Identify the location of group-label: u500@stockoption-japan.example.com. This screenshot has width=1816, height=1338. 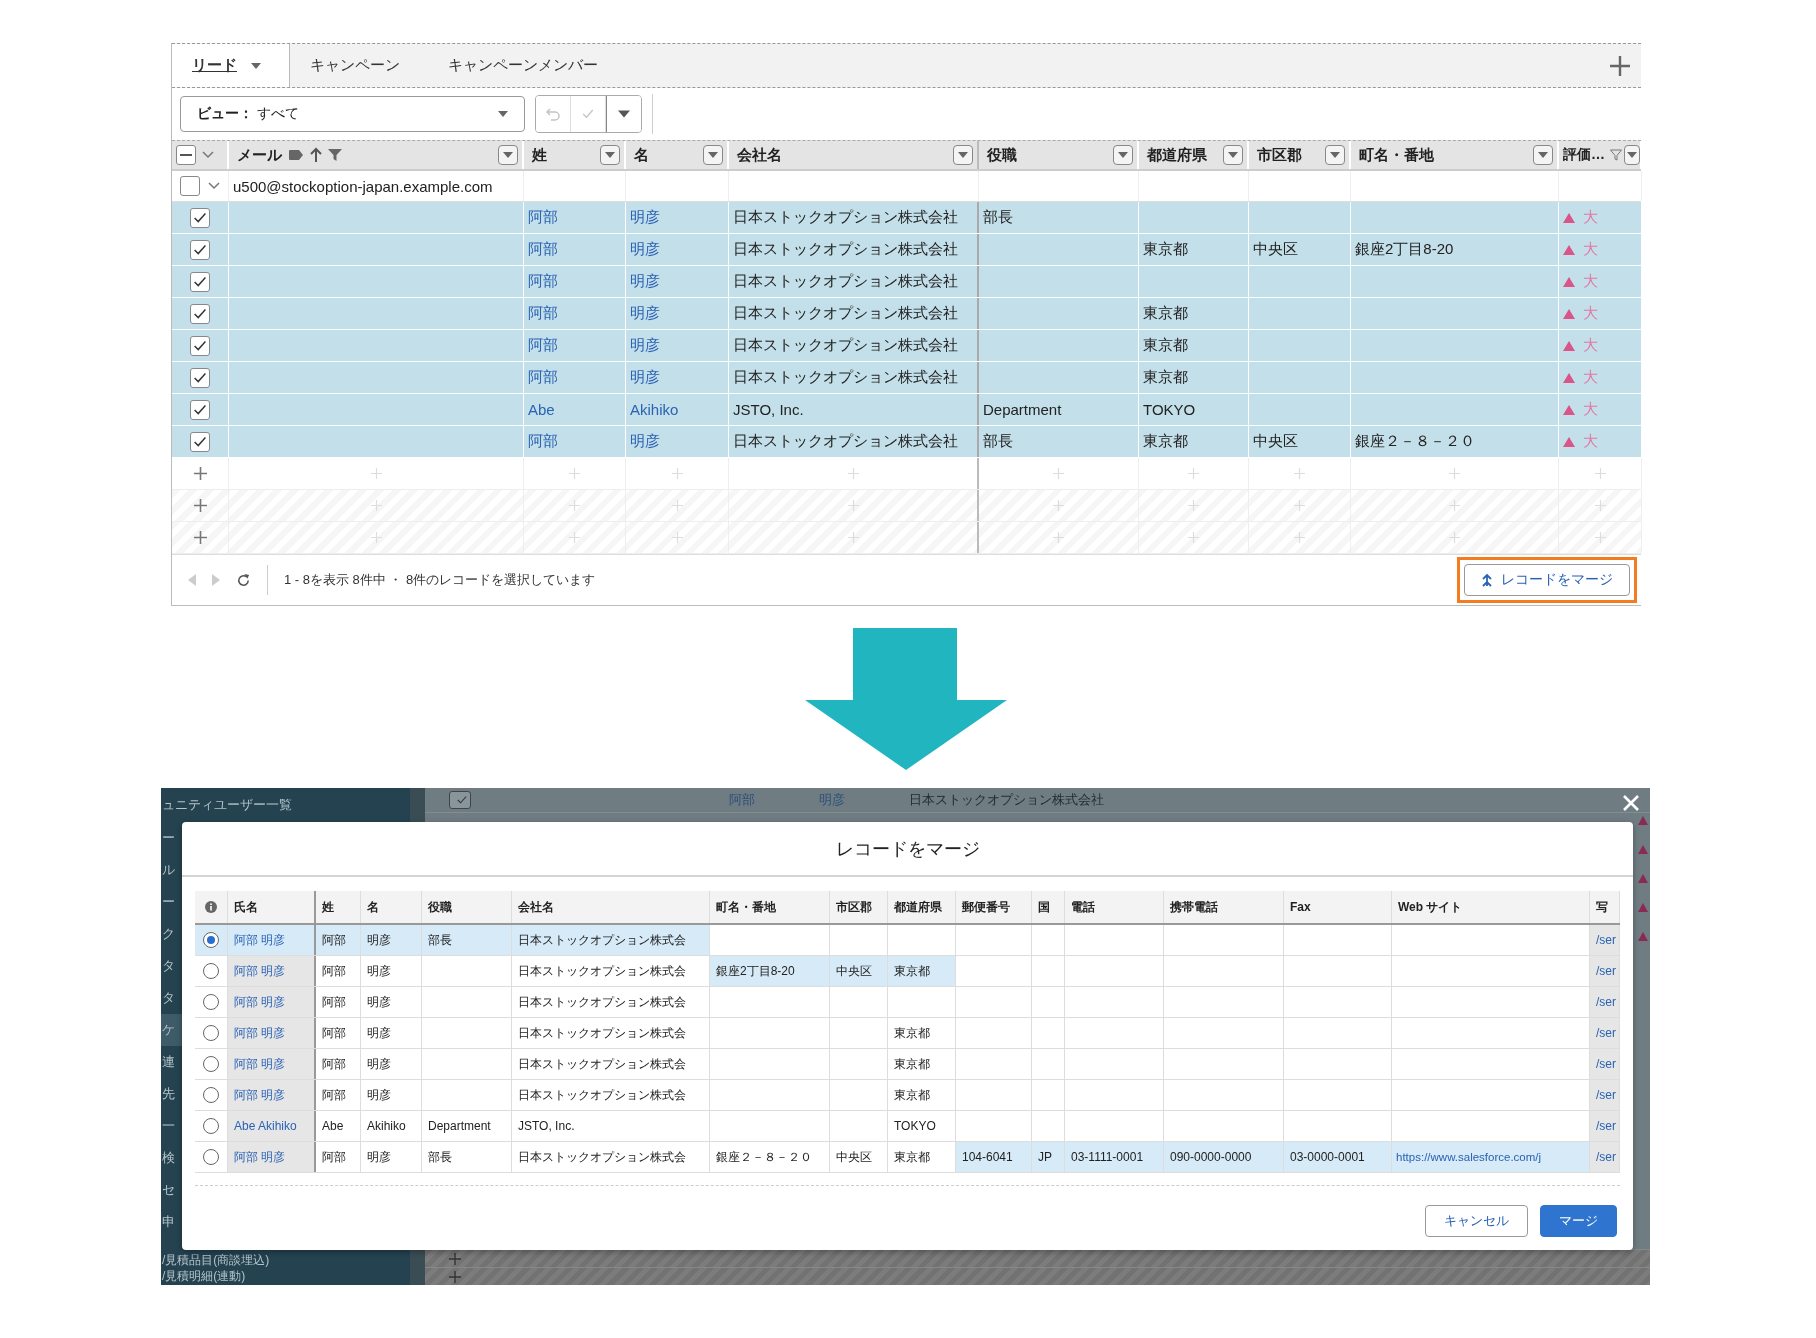
(363, 186).